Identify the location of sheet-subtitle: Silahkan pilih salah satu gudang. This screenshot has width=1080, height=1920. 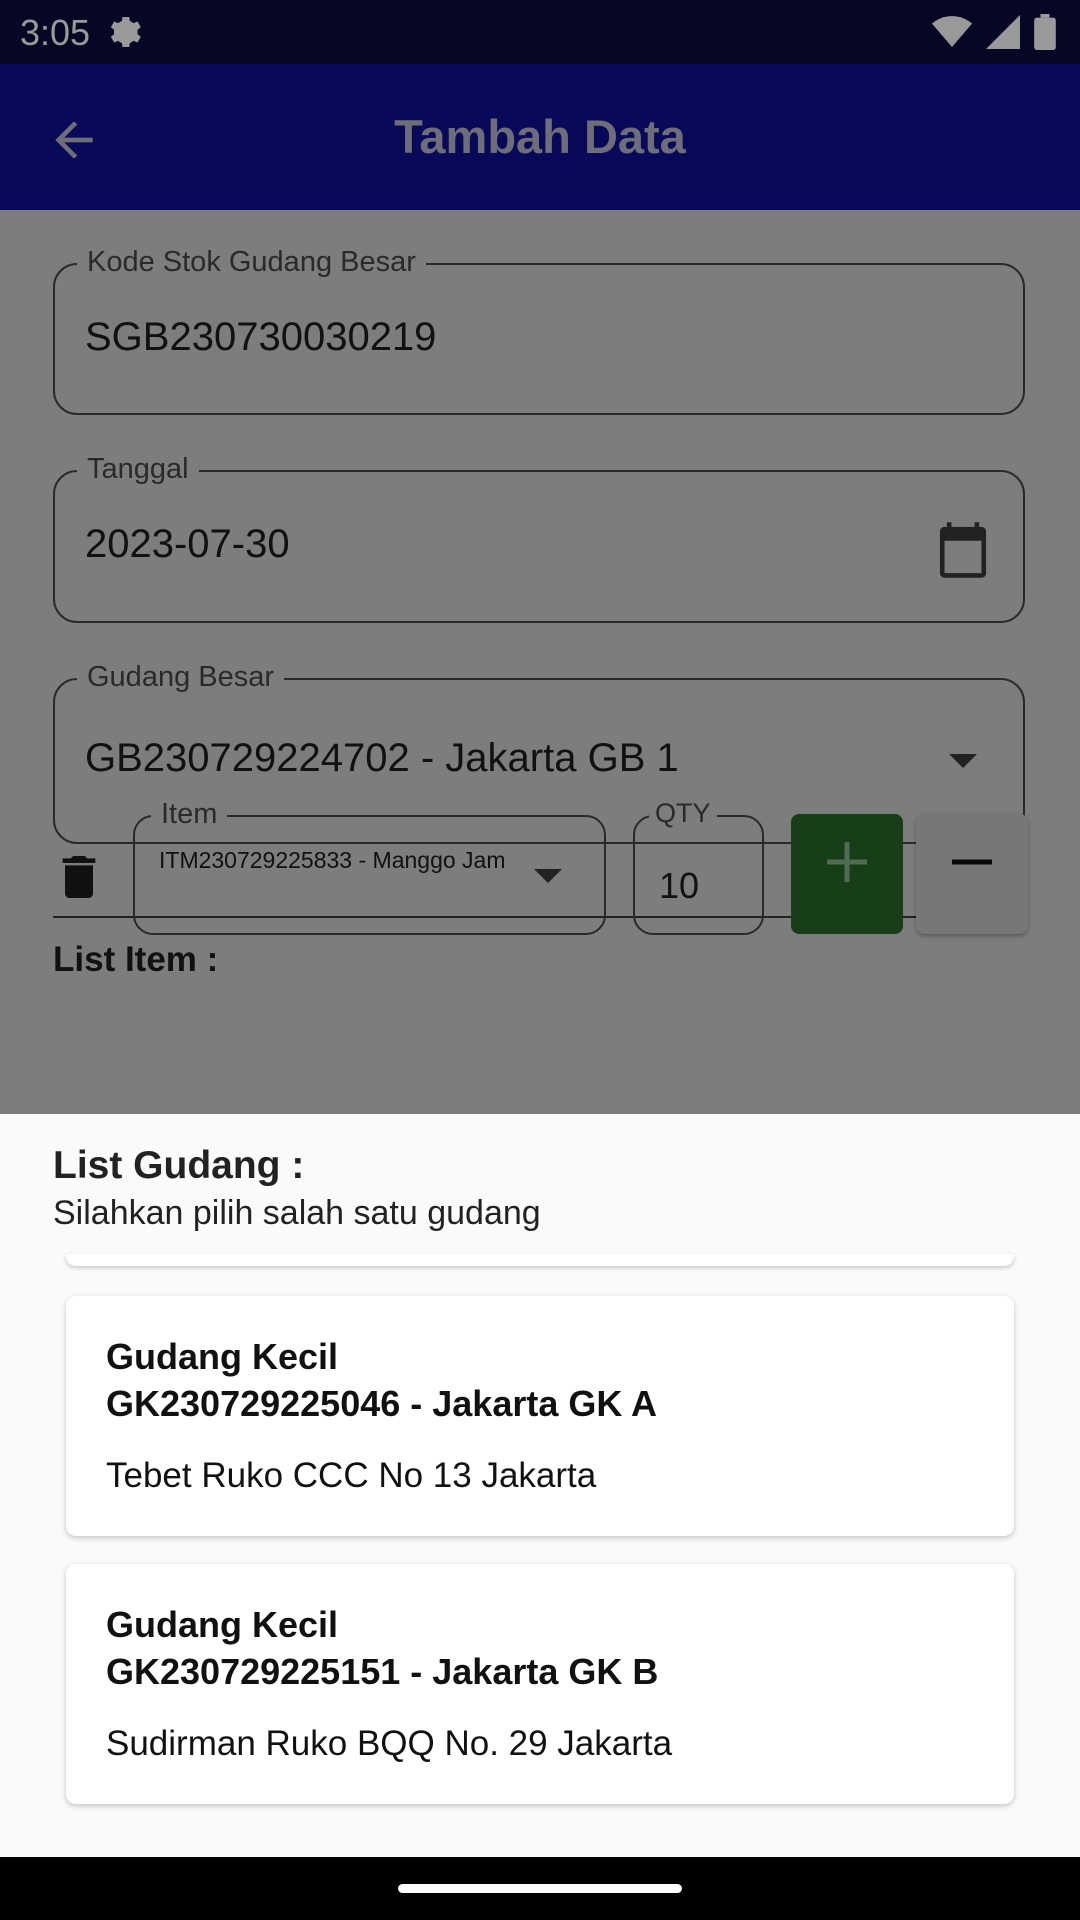
(297, 1213).